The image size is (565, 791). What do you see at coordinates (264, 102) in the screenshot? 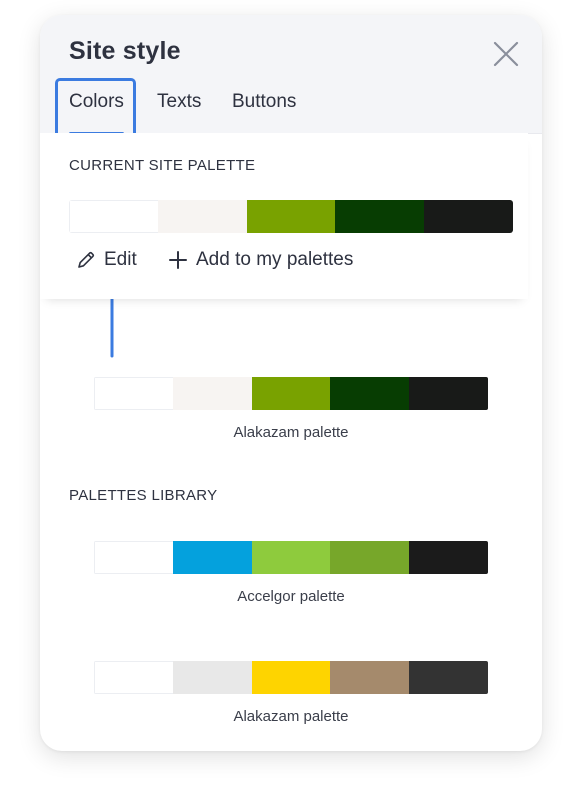
I see `tab-buttons: Buttons` at bounding box center [264, 102].